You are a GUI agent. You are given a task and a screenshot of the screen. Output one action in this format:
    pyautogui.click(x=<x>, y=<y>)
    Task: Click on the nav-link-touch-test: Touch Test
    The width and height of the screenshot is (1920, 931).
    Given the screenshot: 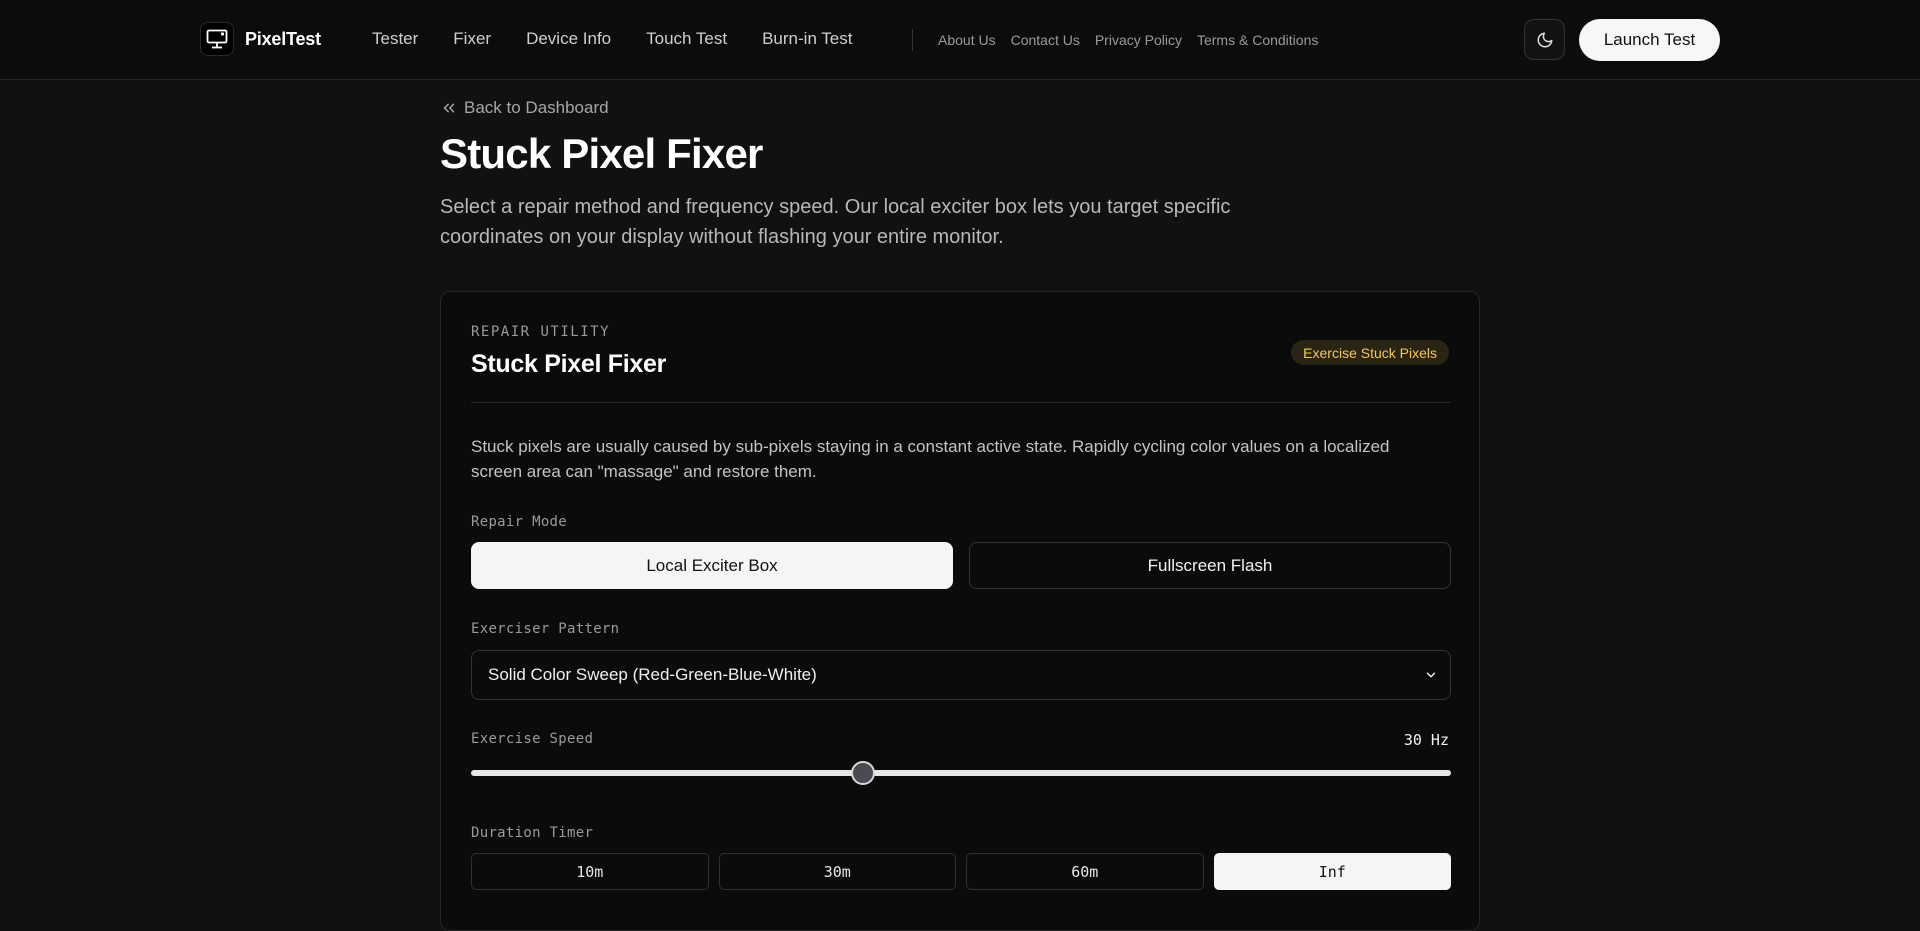 What is the action you would take?
    pyautogui.click(x=686, y=39)
    